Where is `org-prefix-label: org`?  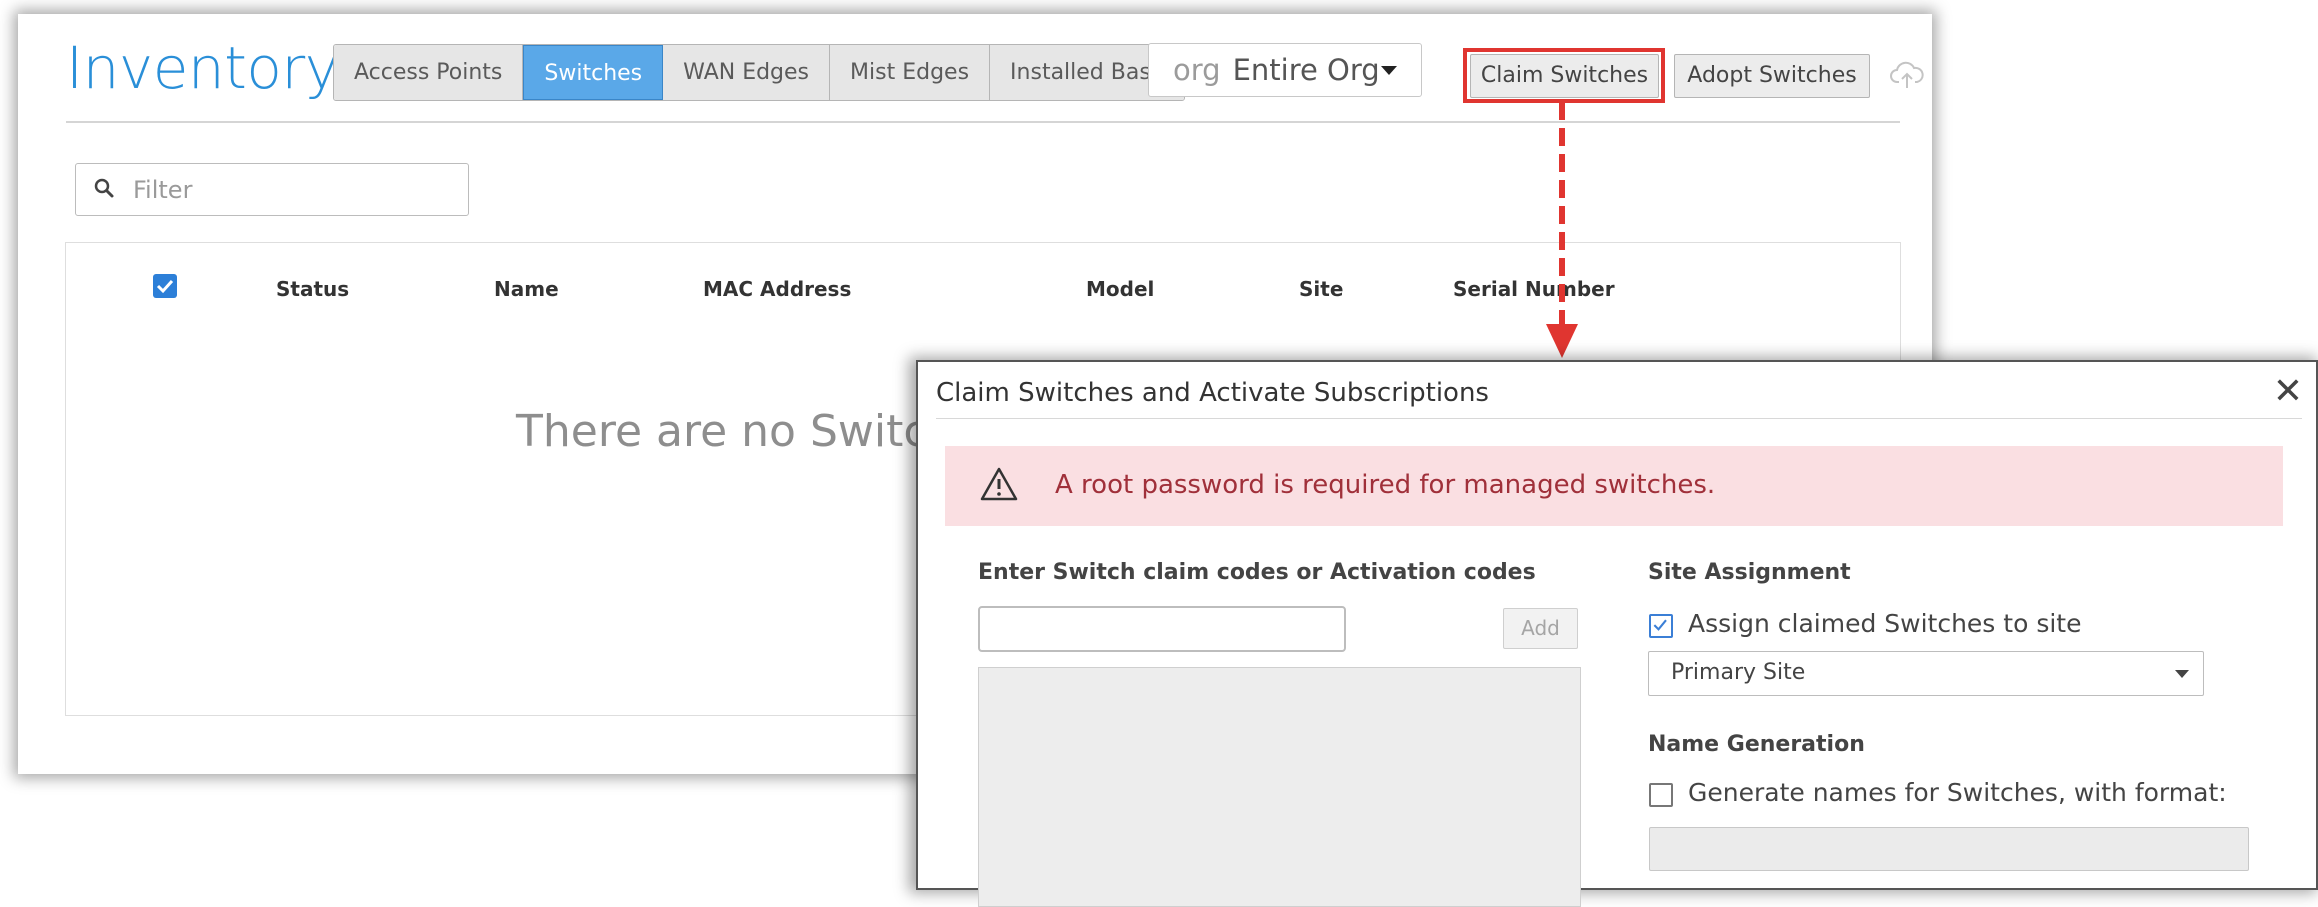
org-prefix-label: org is located at coordinates (1197, 70).